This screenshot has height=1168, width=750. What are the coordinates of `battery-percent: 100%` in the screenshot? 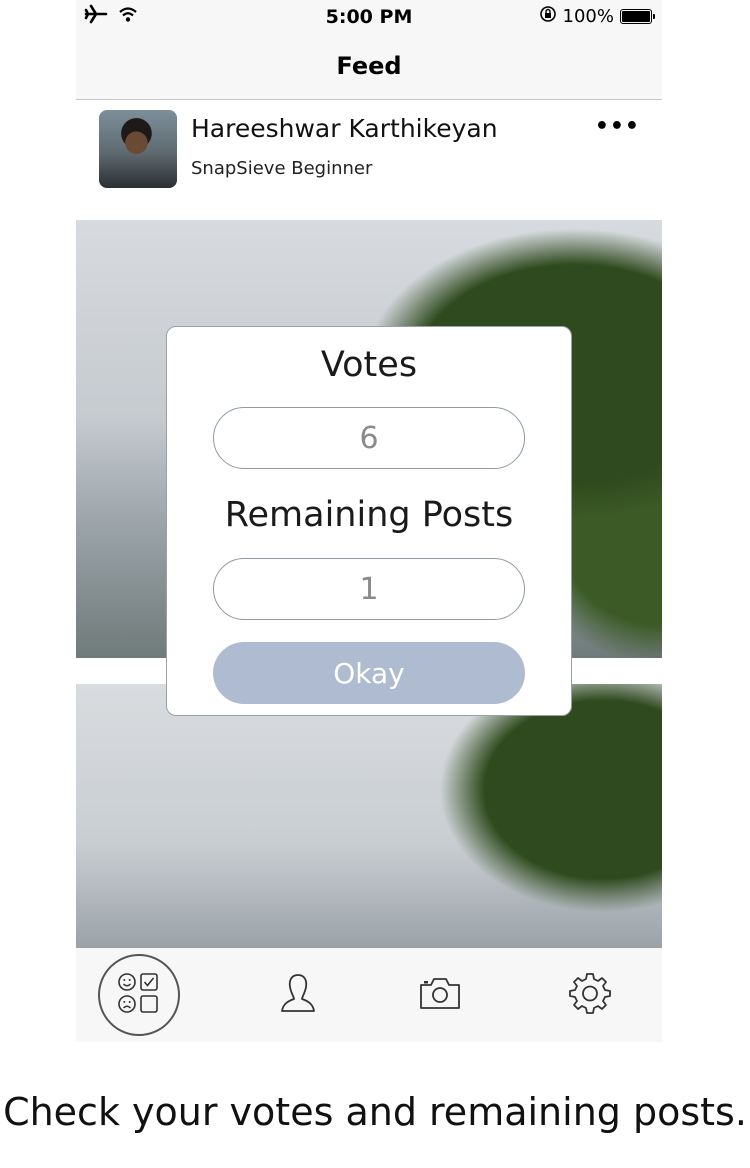 It's located at (588, 16).